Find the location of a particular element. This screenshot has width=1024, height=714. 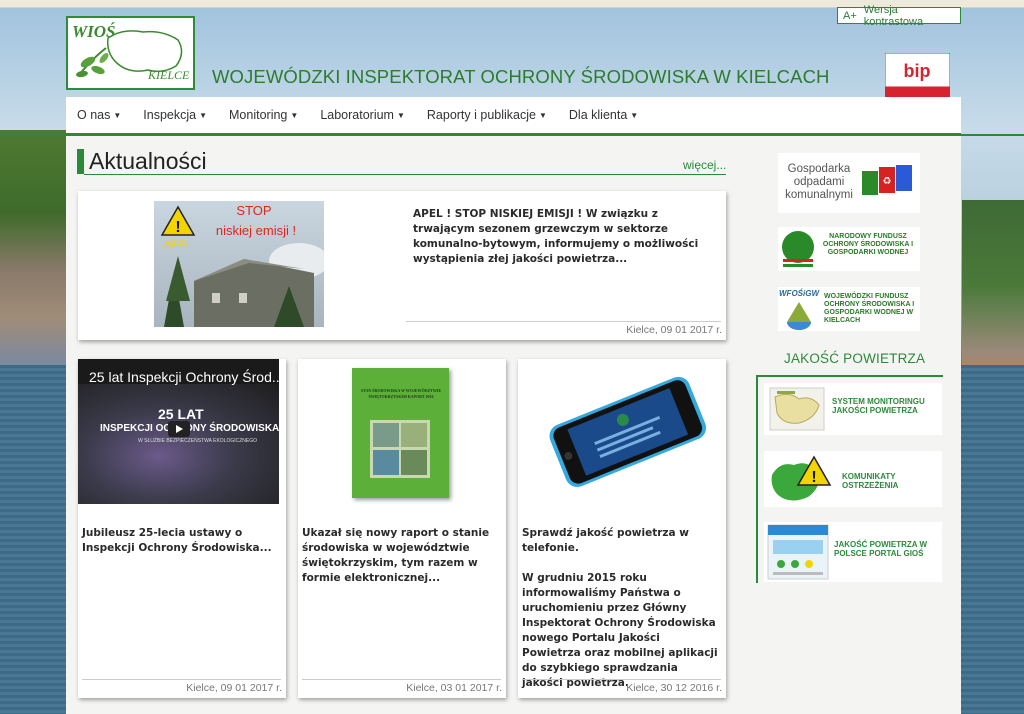

news-card-report-date: Kielce, 03 01 2017 r. is located at coordinates (454, 688).